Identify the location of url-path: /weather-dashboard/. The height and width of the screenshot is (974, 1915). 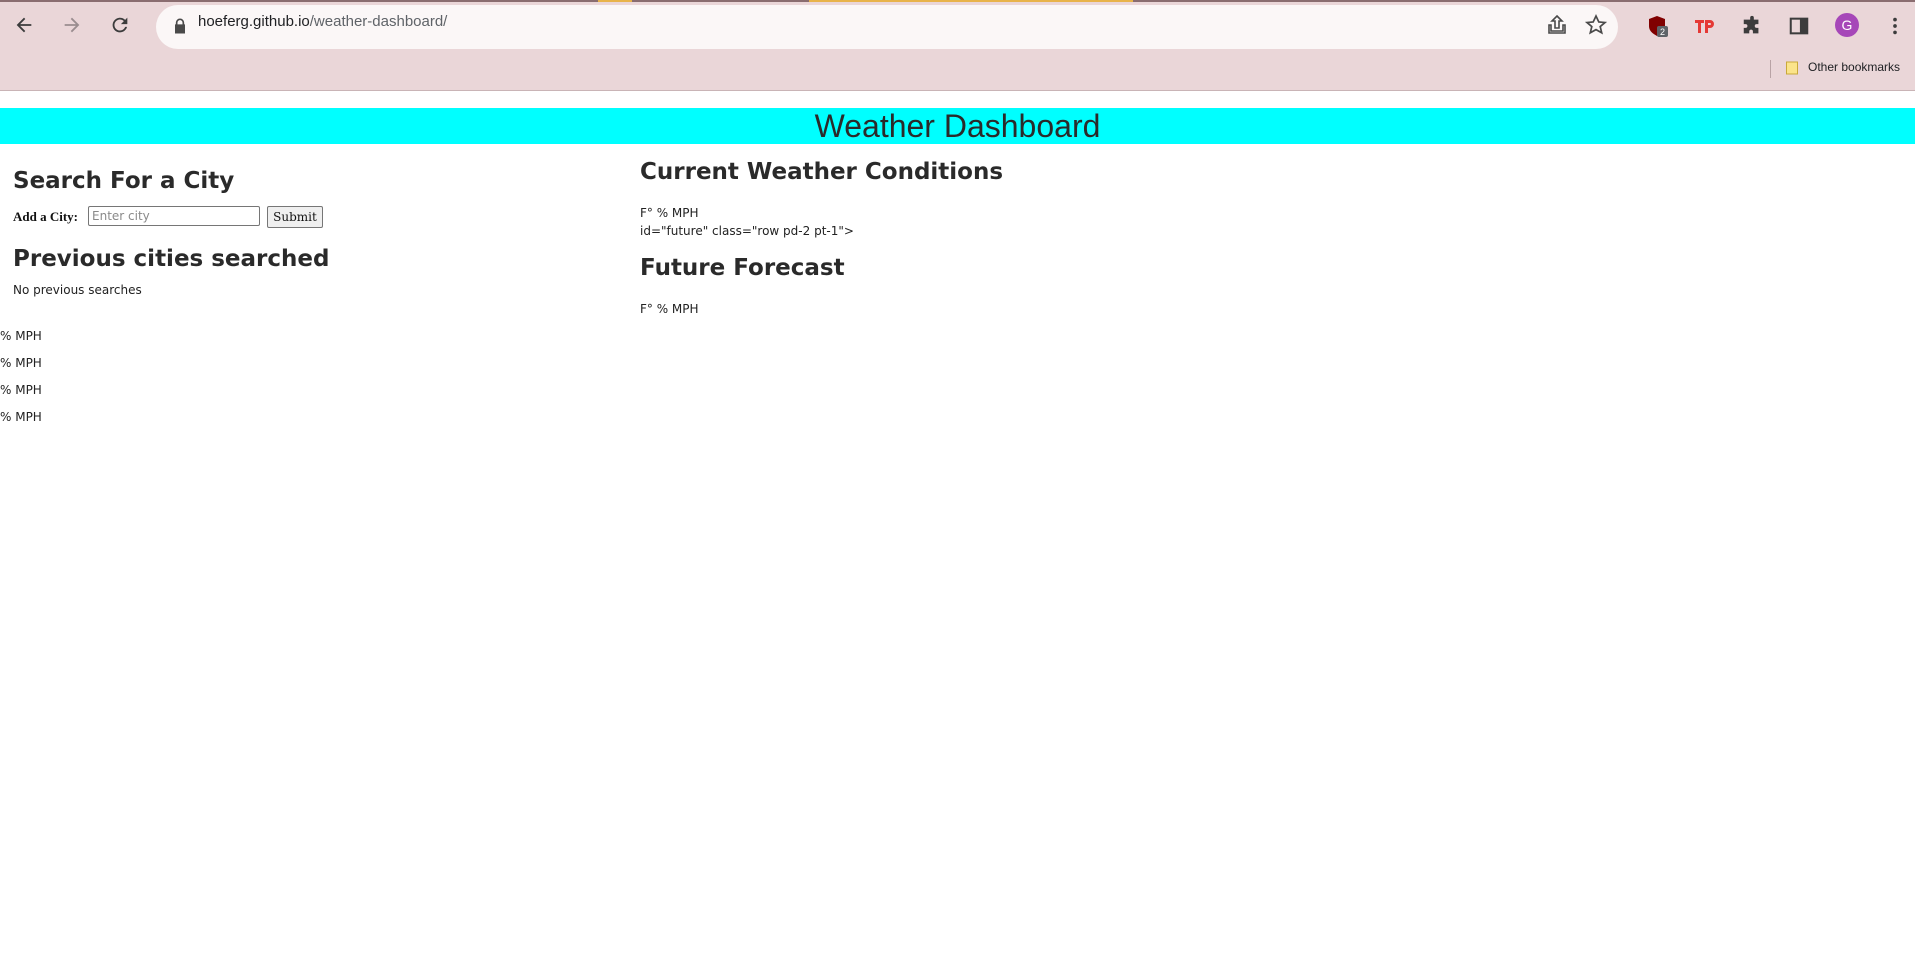
(378, 21).